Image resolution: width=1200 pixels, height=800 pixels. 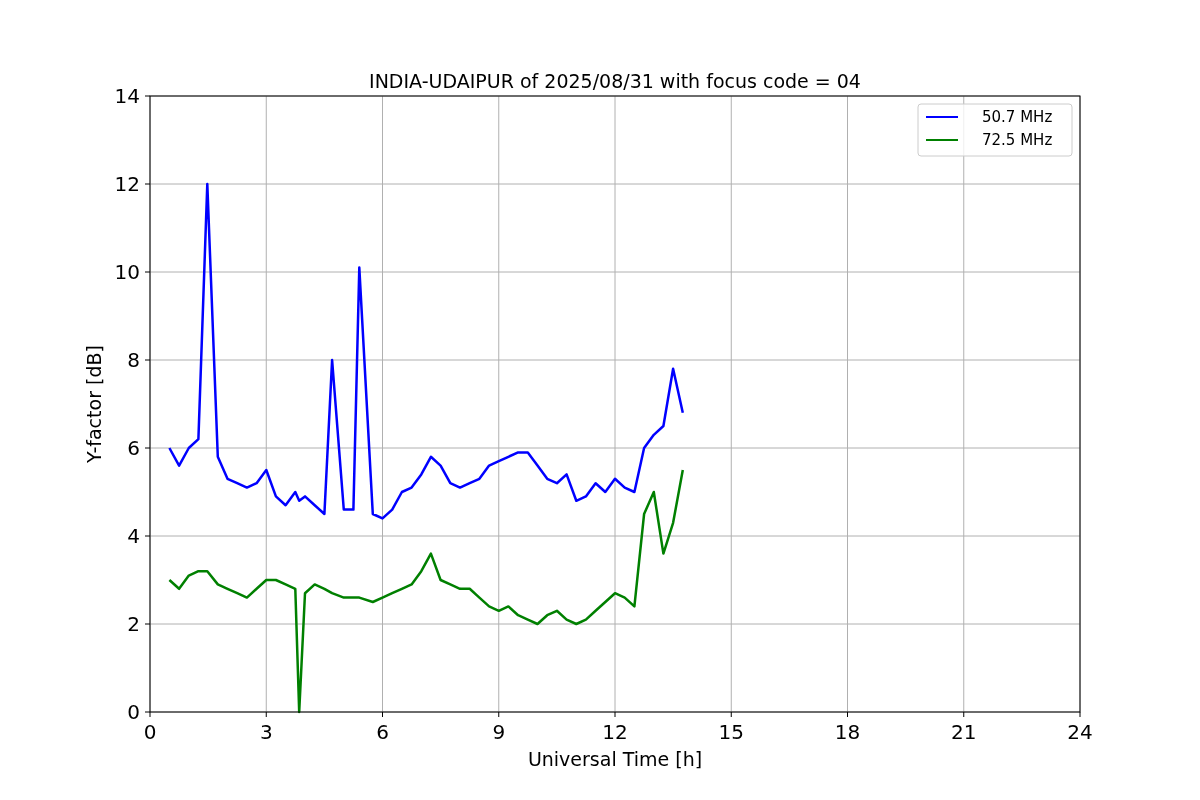 I want to click on tick-label: 8, so click(x=133, y=360).